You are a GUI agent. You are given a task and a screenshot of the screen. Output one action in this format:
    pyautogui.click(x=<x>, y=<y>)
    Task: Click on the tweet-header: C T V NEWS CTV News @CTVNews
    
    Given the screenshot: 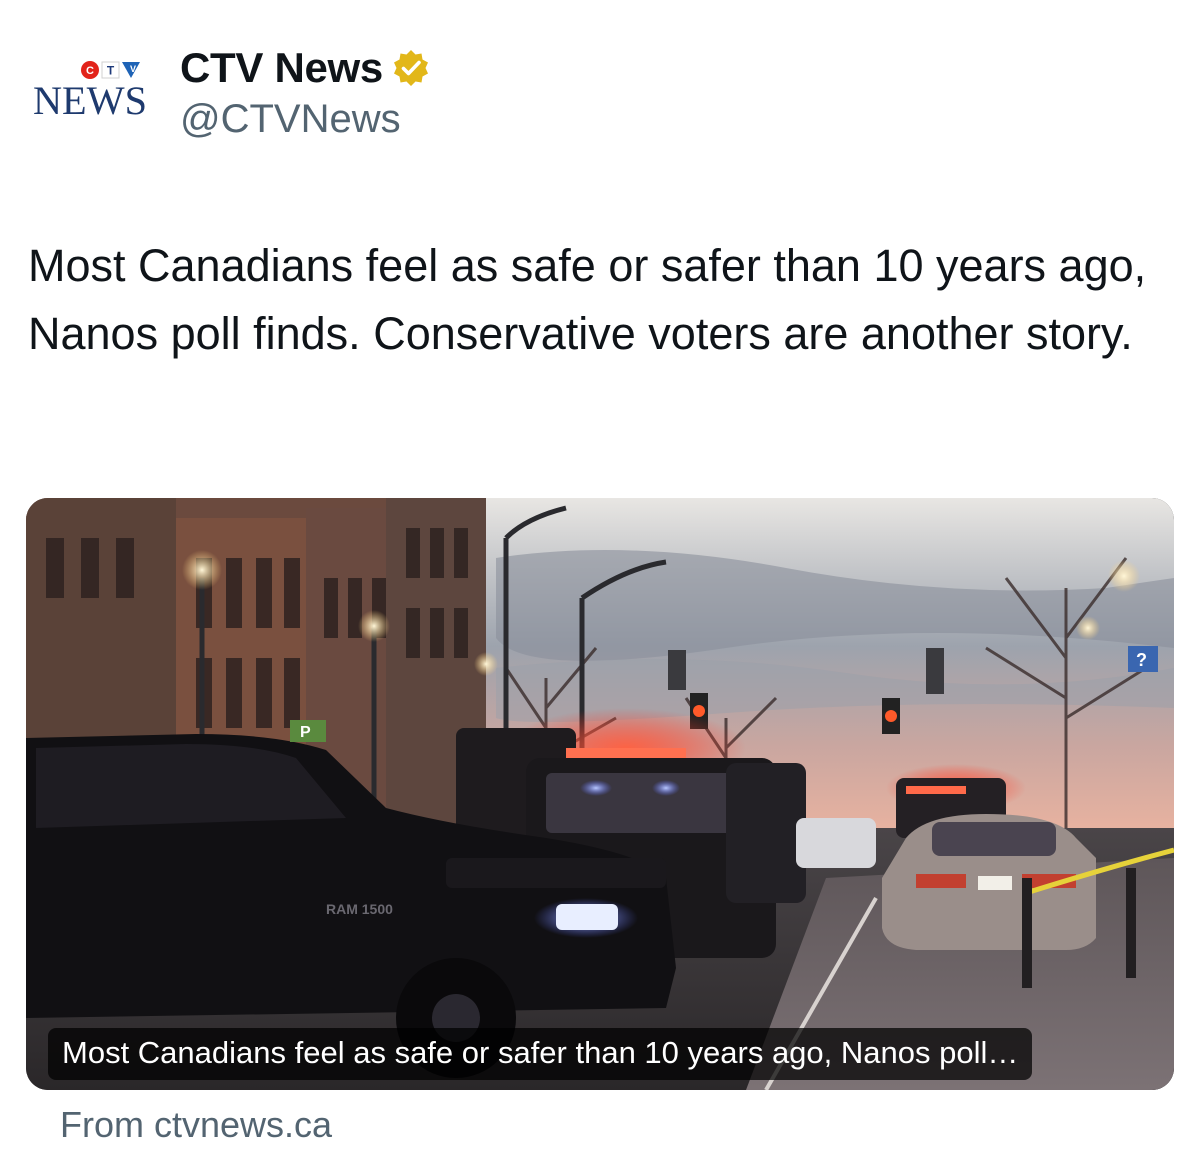 What is the action you would take?
    pyautogui.click(x=600, y=85)
    